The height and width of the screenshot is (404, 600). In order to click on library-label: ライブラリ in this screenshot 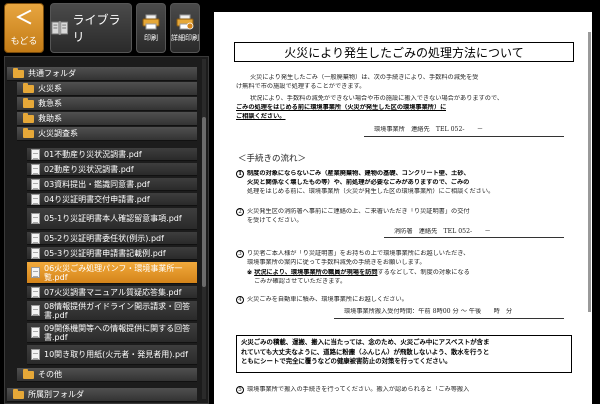, I will do `click(96, 28)`.